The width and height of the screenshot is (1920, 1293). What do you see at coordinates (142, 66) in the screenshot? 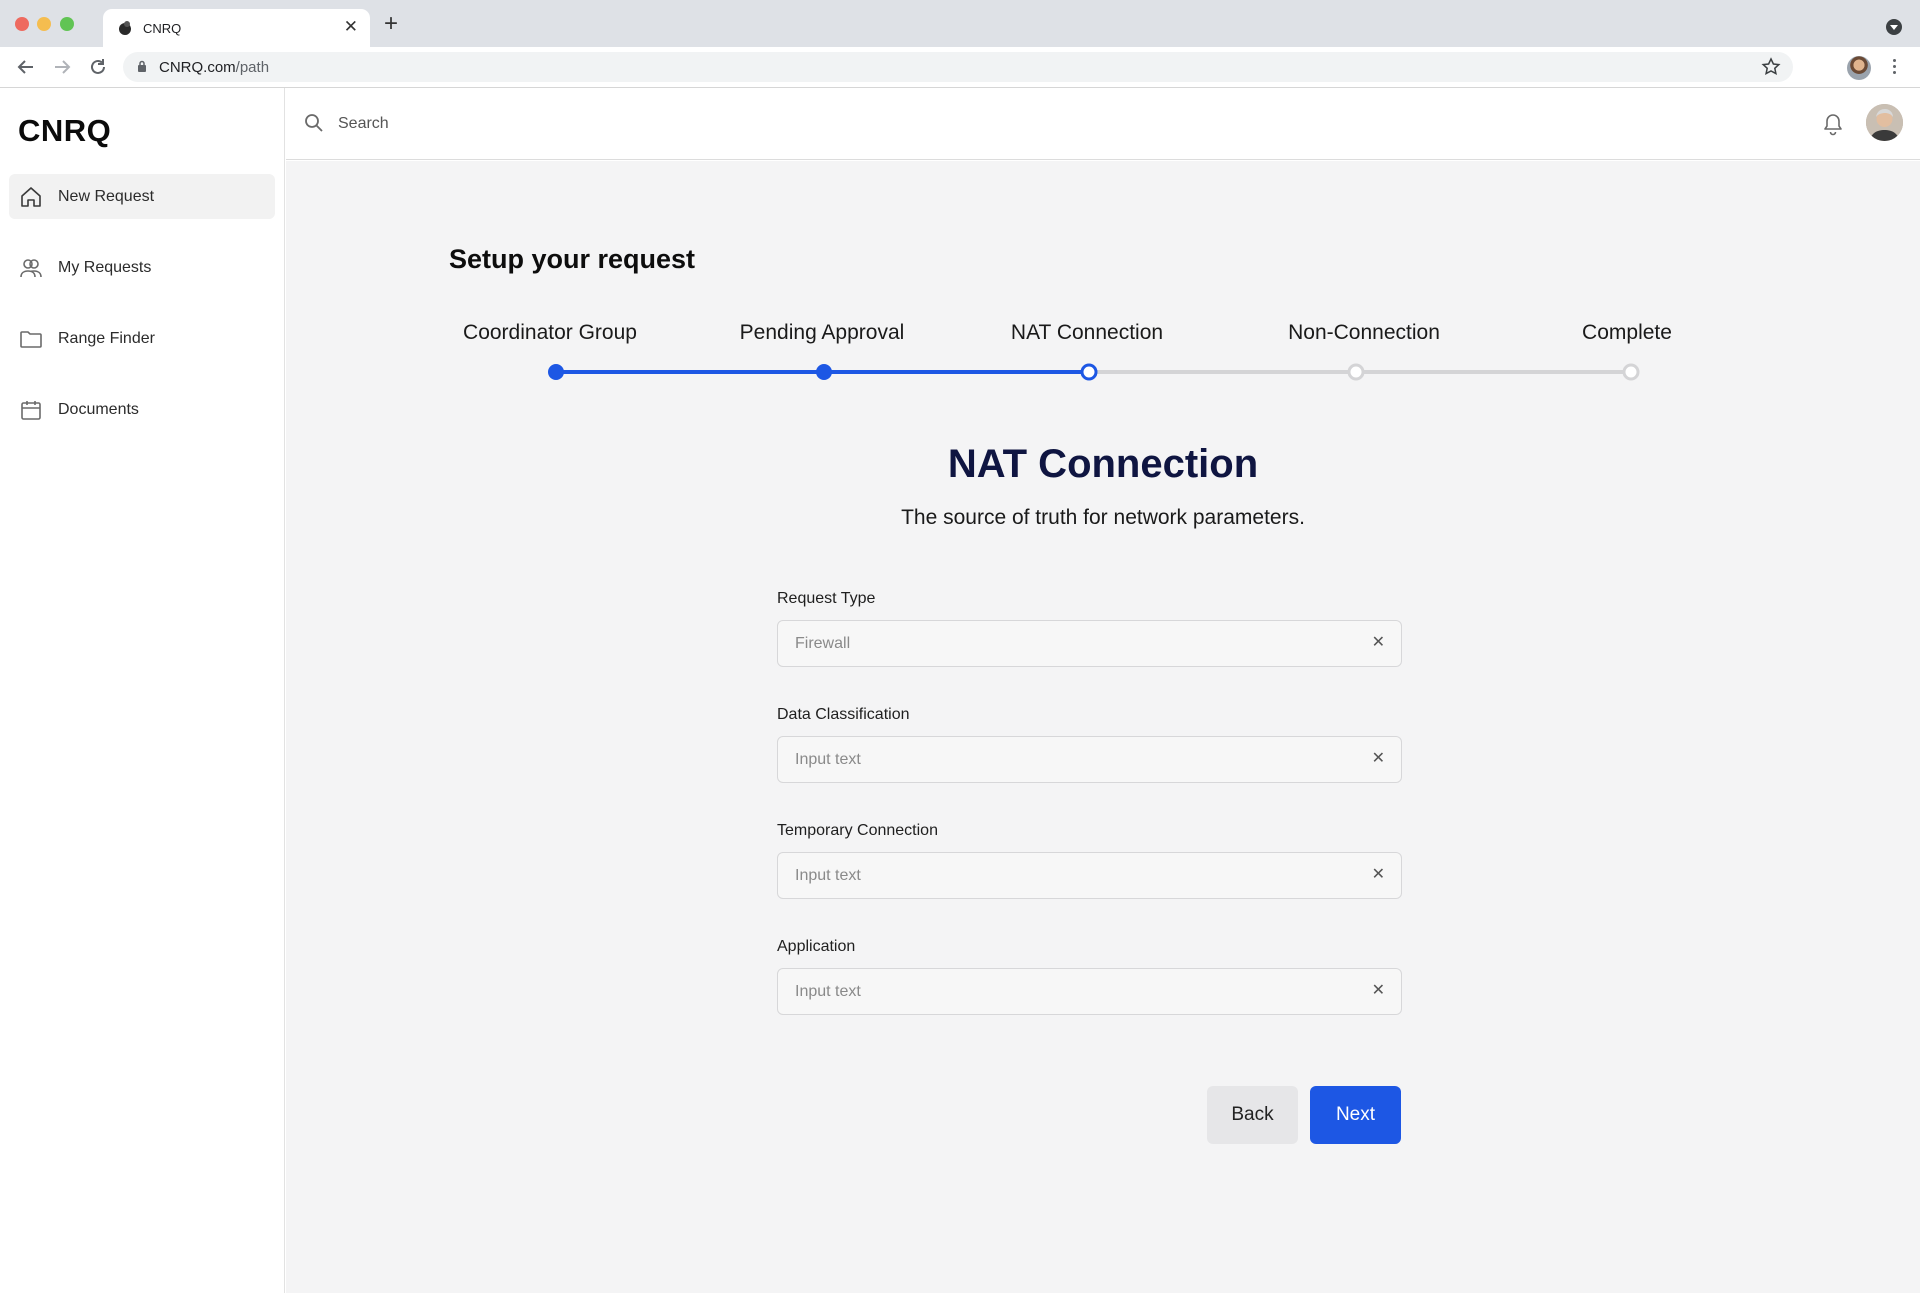
I see `lock-icon` at bounding box center [142, 66].